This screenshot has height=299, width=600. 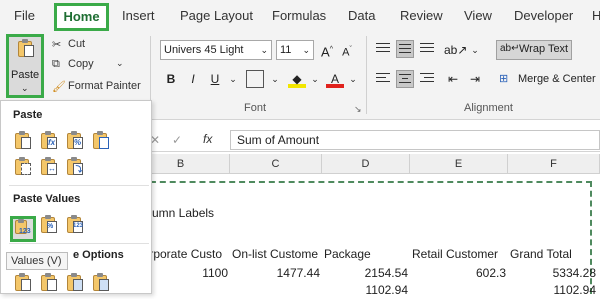 What do you see at coordinates (138, 15) in the screenshot?
I see `tab-insert: Insert` at bounding box center [138, 15].